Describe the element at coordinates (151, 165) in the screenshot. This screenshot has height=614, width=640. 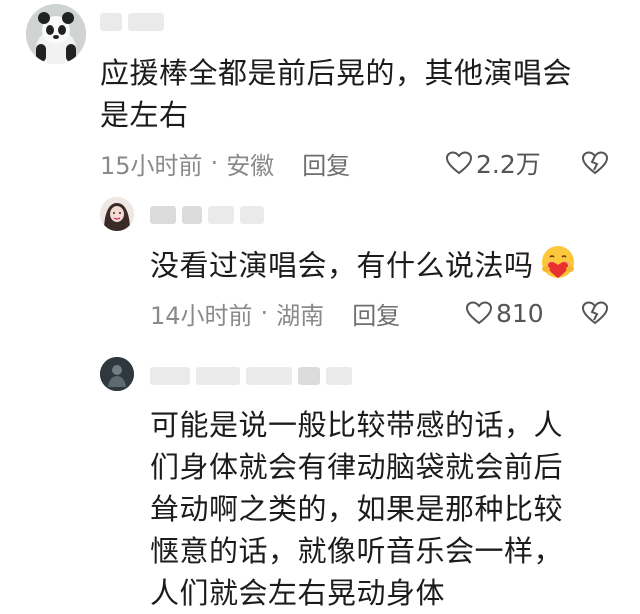
I see `timestamp: 15小时前` at that location.